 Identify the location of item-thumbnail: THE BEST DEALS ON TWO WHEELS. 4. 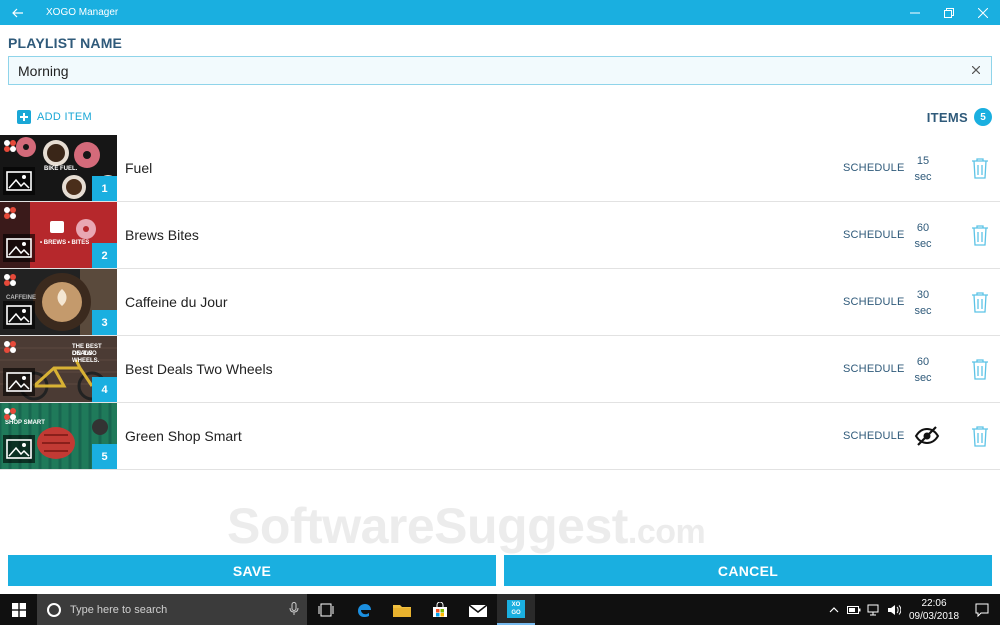
(58, 369).